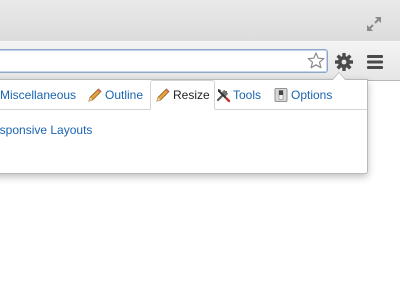  Describe the element at coordinates (312, 94) in the screenshot. I see `tab-label: Options` at that location.